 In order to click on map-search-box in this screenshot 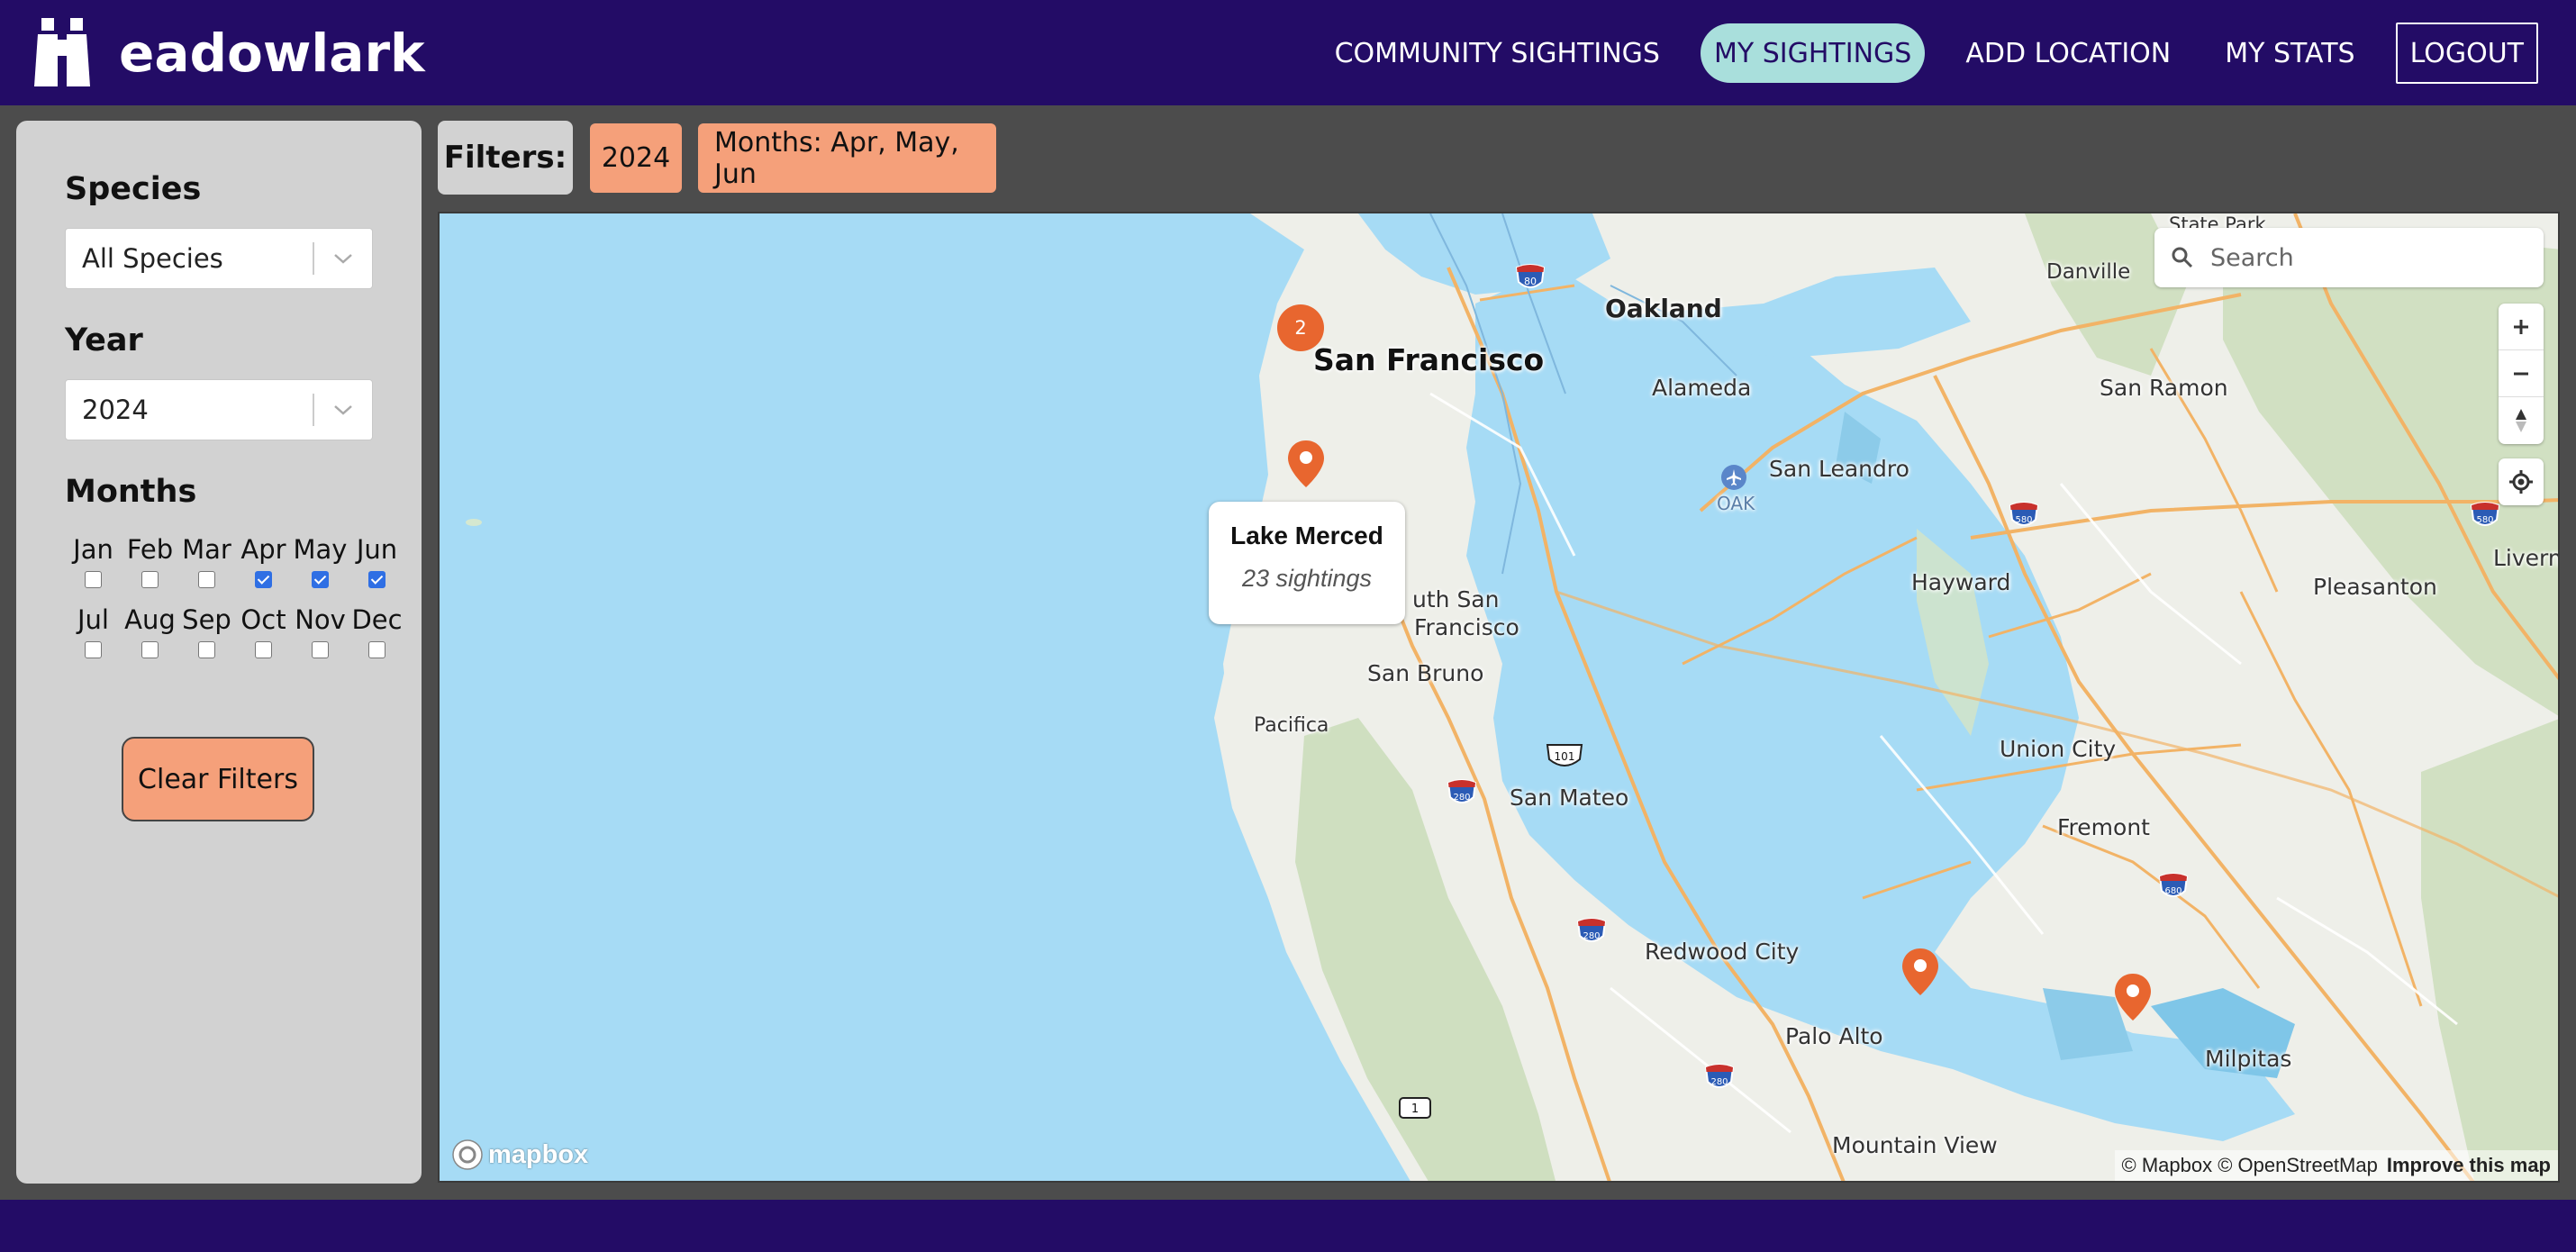, I will do `click(2349, 257)`.